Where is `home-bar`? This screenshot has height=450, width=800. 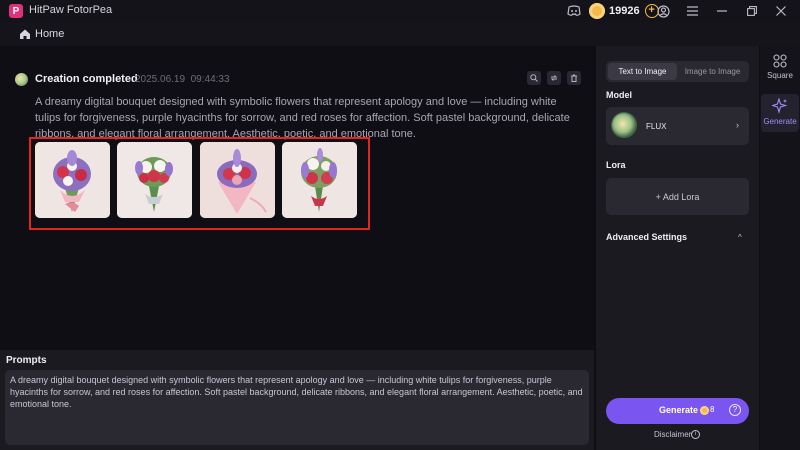
home-bar is located at coordinates (400, 34).